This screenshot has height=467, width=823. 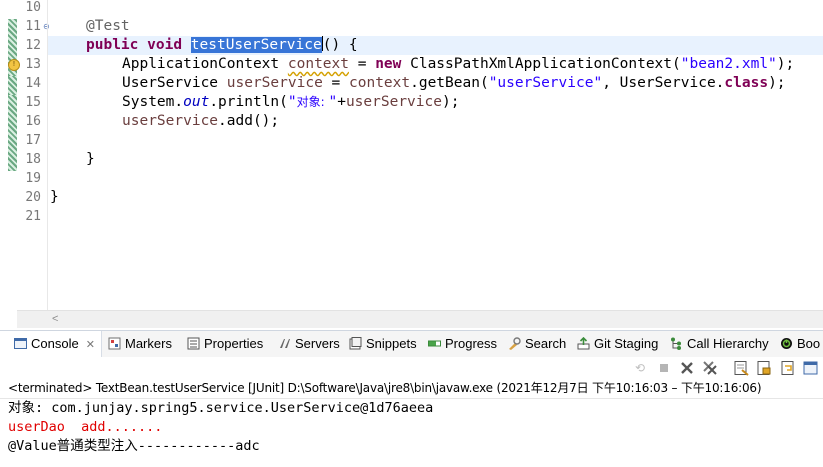 What do you see at coordinates (449, 83) in the screenshot?
I see `code-token: .getBean(` at bounding box center [449, 83].